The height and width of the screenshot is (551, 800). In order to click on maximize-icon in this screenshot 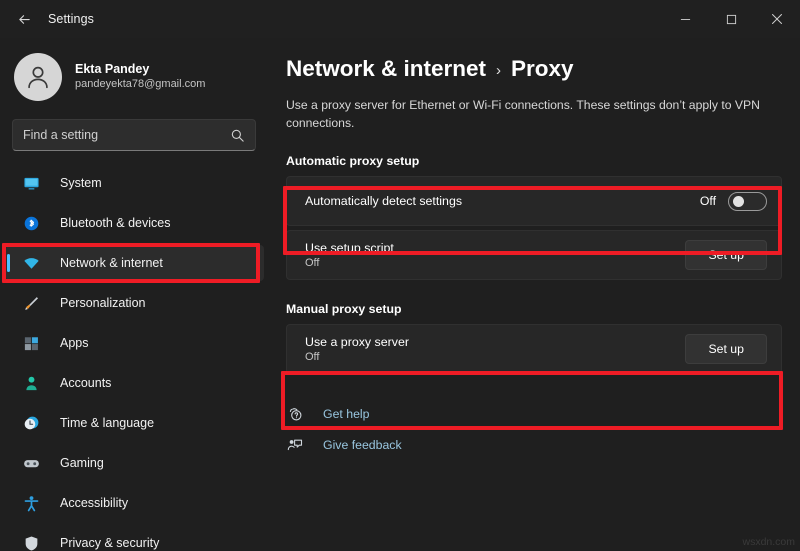, I will do `click(731, 19)`.